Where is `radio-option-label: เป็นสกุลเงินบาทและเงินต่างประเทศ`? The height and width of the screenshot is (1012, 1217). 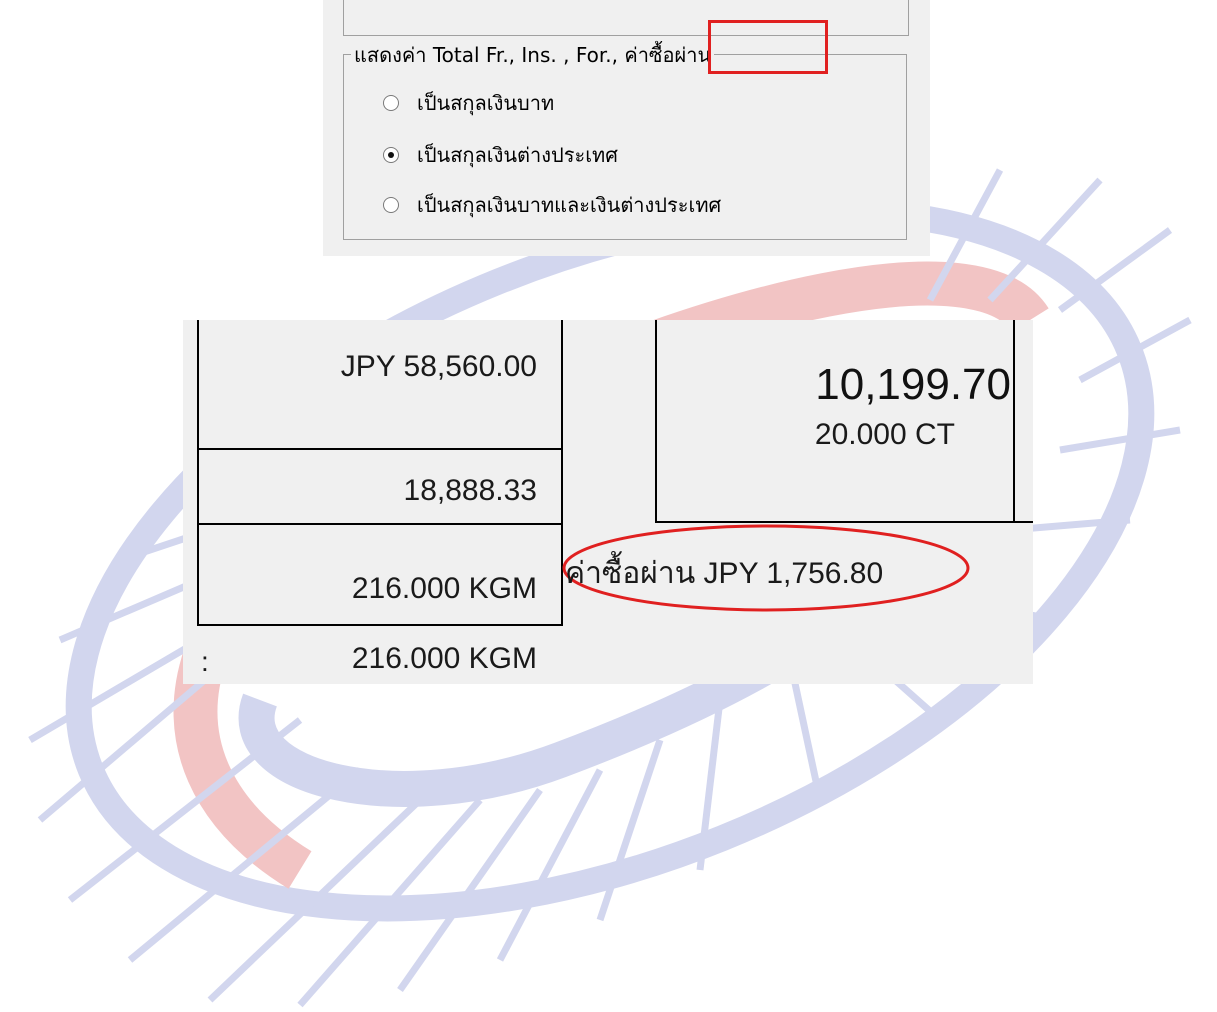
radio-option-label: เป็นสกุลเงินบาทและเงินต่างประเทศ is located at coordinates (569, 205).